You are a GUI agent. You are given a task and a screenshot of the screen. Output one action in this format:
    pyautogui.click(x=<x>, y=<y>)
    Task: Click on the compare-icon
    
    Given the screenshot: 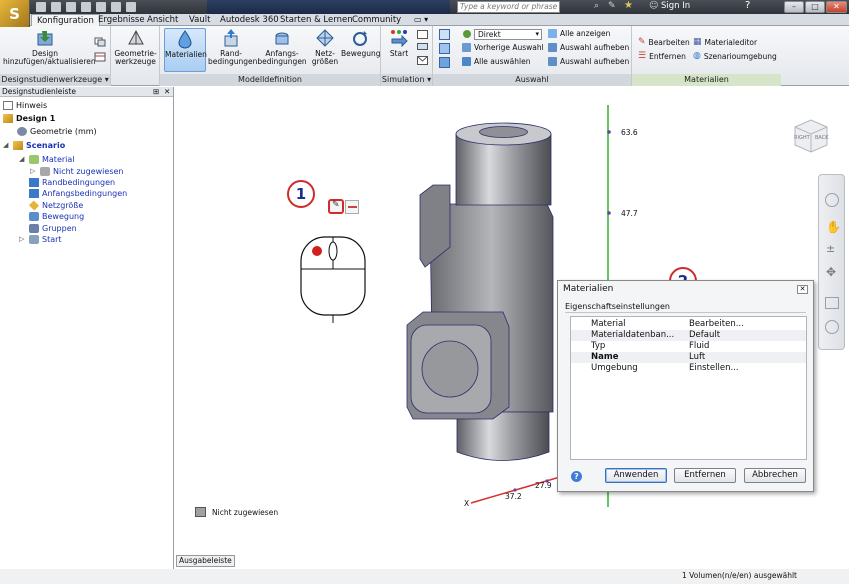 What is the action you would take?
    pyautogui.click(x=100, y=57)
    